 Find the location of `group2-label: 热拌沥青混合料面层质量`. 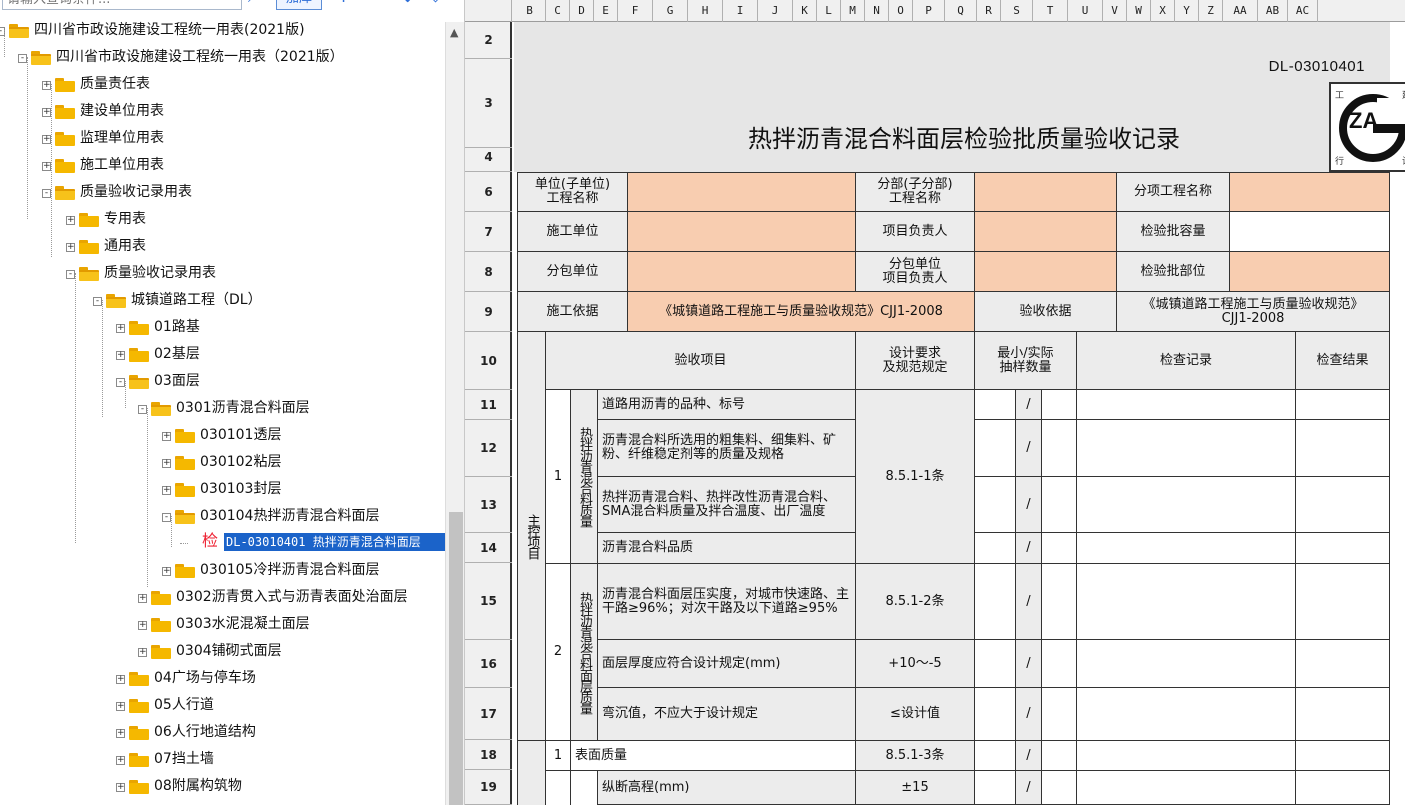

group2-label: 热拌沥青混合料面层质量 is located at coordinates (584, 652).